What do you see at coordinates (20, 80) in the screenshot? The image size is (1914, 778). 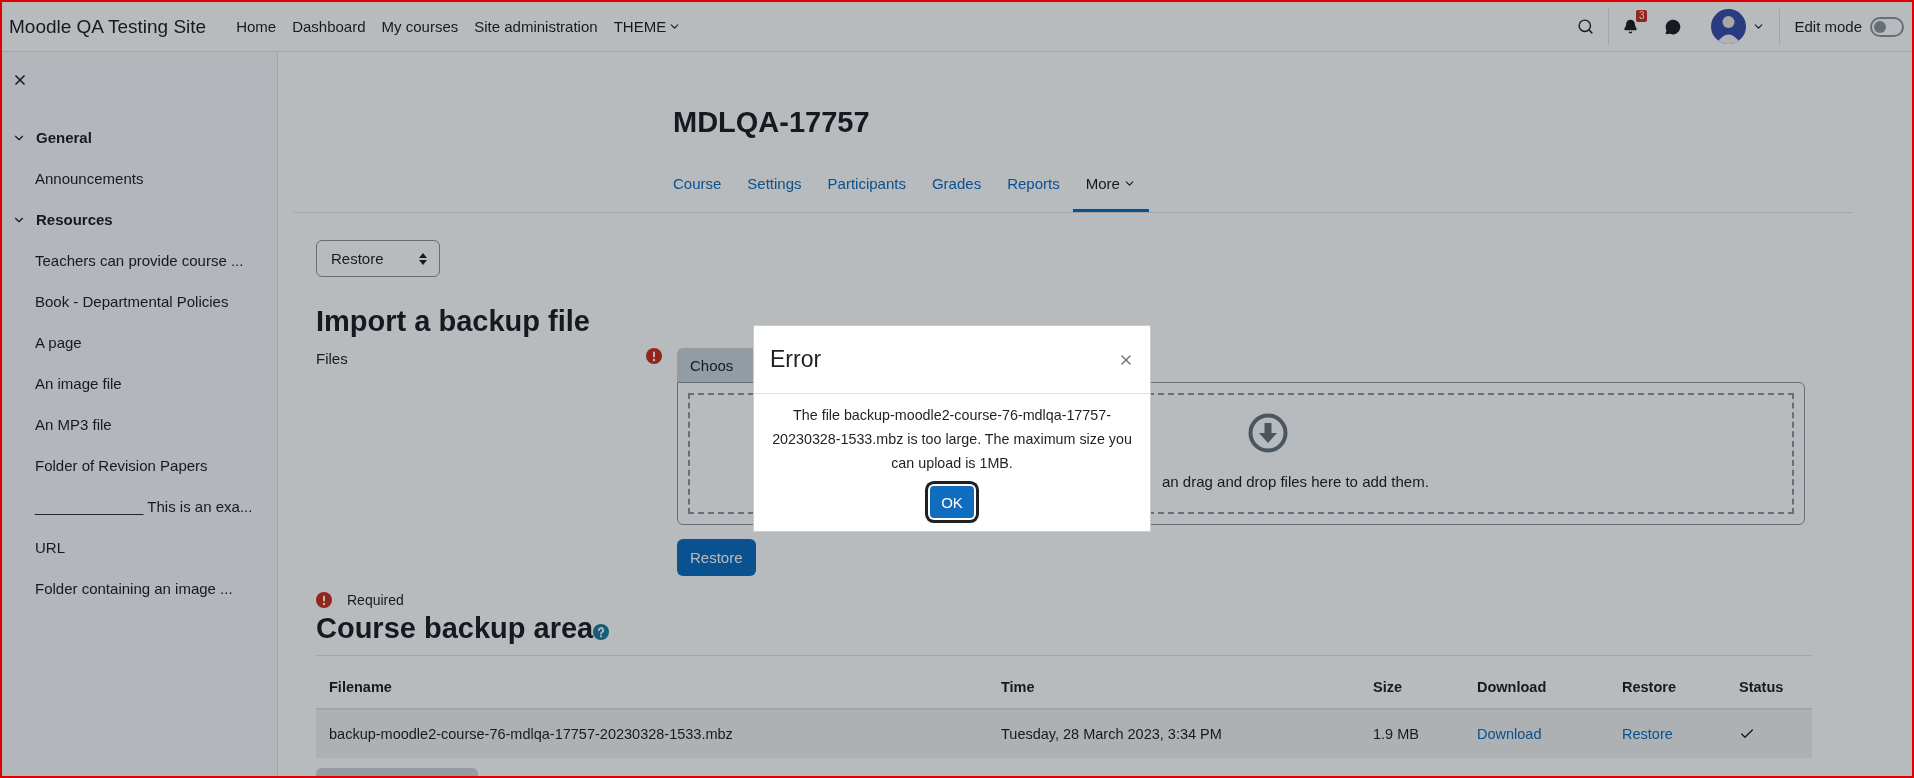 I see `close-icon` at bounding box center [20, 80].